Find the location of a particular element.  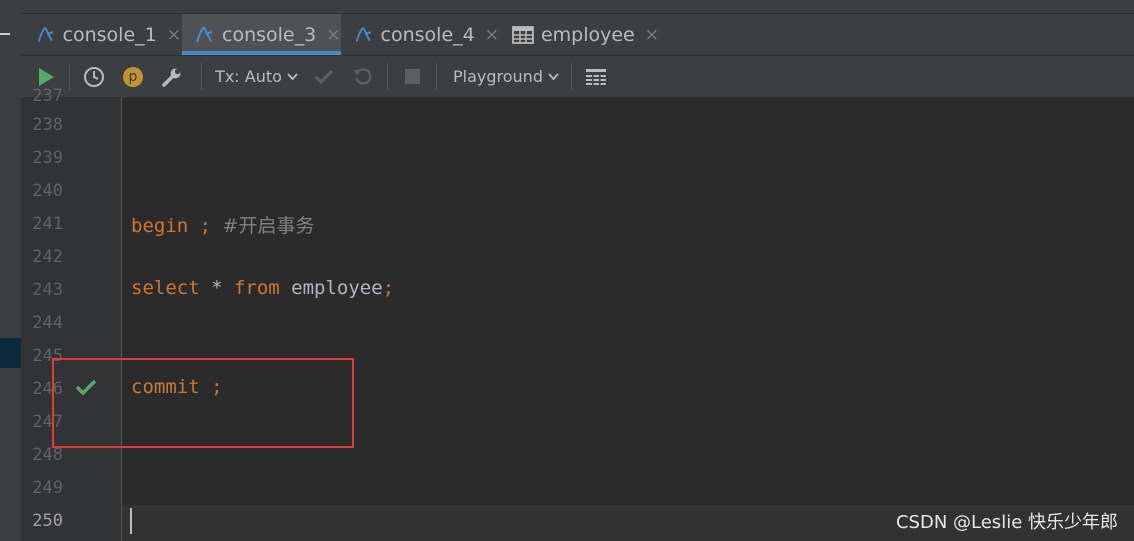

table-view-button is located at coordinates (596, 76).